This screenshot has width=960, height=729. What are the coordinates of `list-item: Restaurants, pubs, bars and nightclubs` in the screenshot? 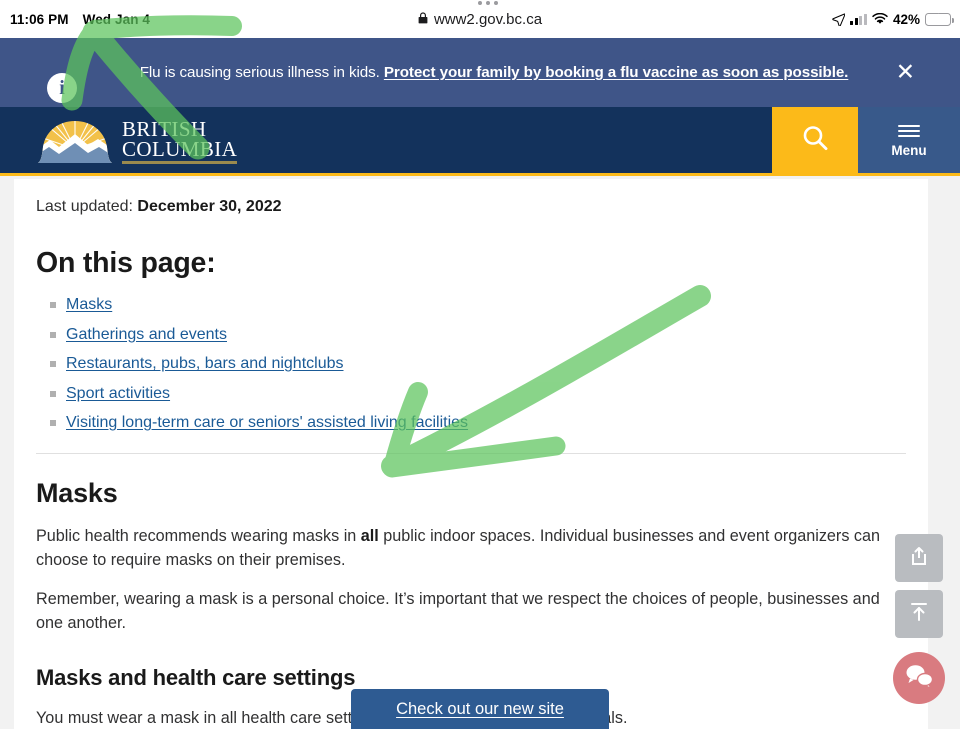 It's located at (471, 363).